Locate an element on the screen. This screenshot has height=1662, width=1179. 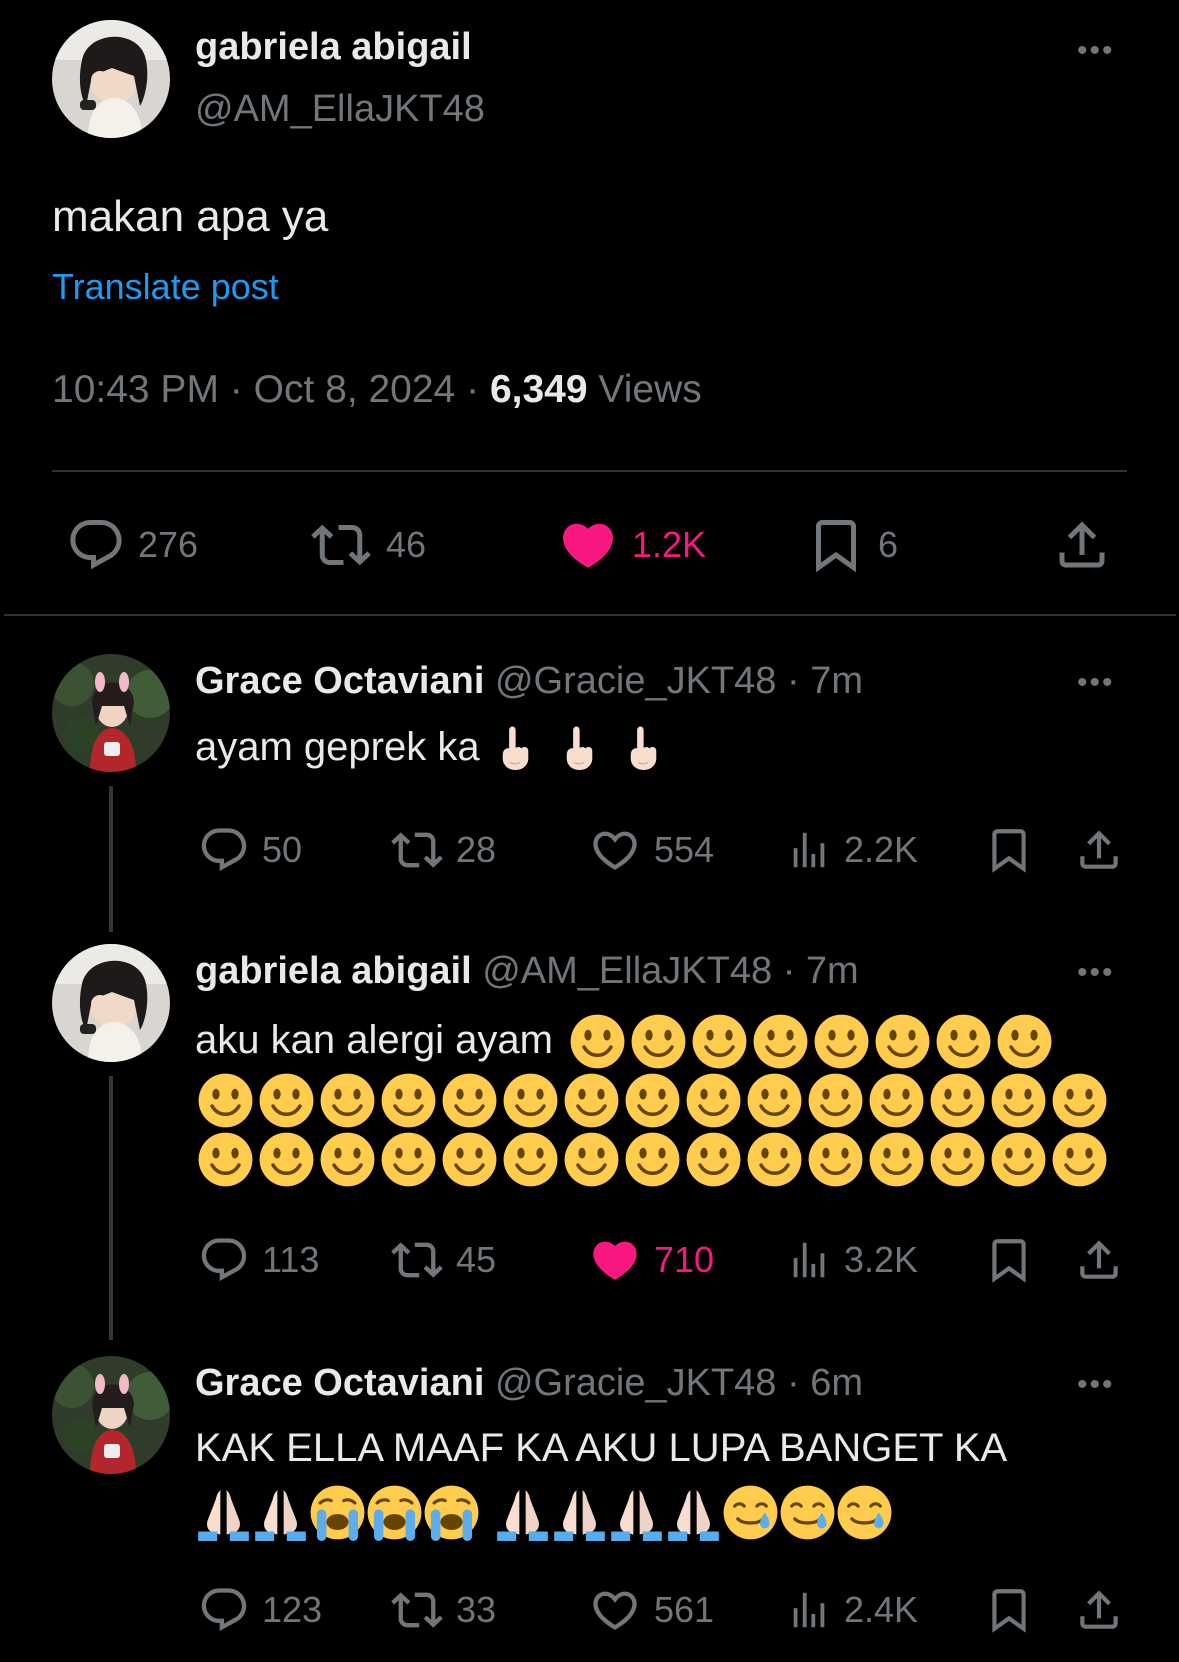
like-count: 710 is located at coordinates (684, 1259).